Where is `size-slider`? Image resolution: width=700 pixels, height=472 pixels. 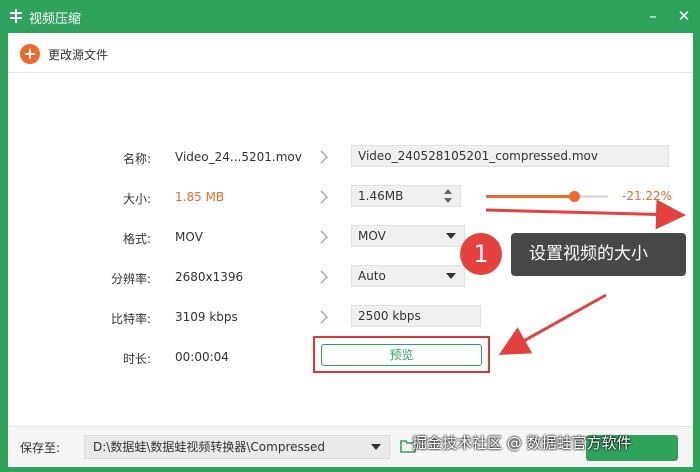
size-slider is located at coordinates (547, 196).